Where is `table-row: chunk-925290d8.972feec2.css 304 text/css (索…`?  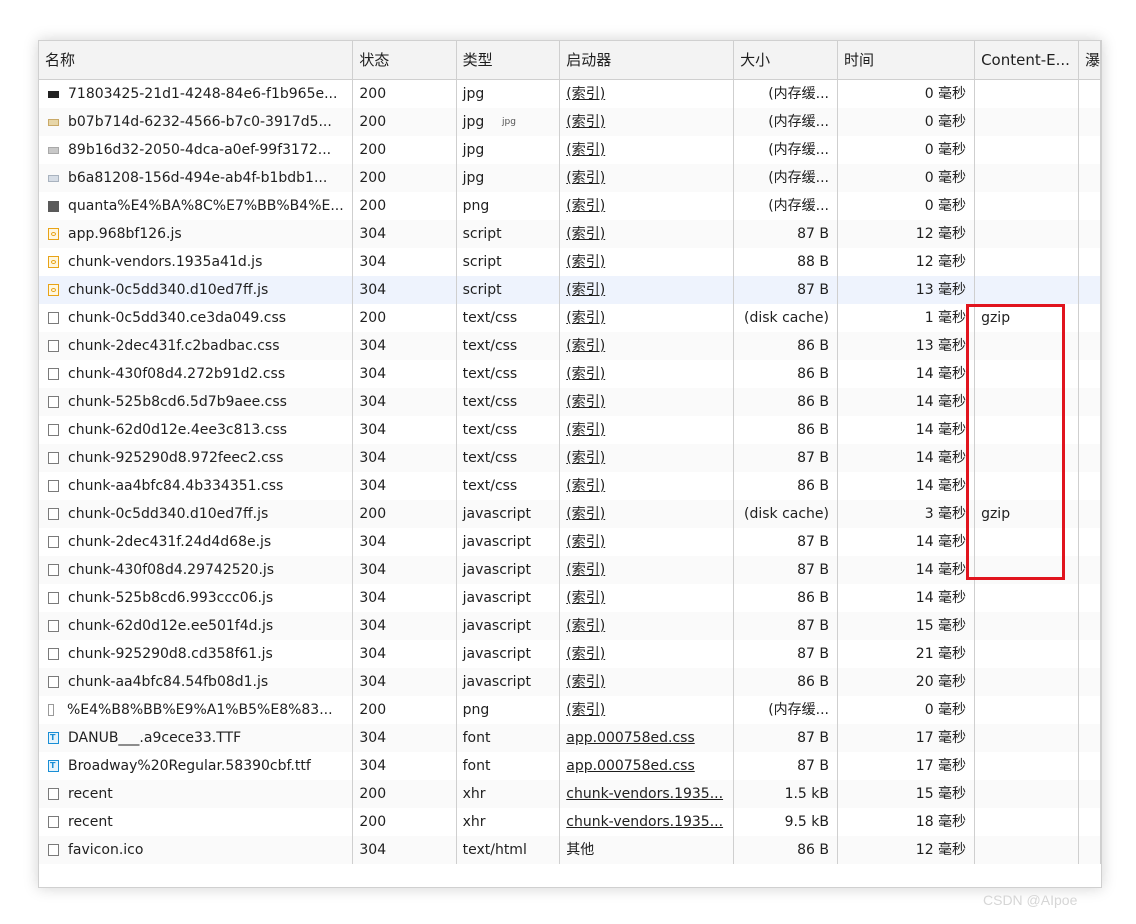 table-row: chunk-925290d8.972feec2.css 304 text/css (索… is located at coordinates (570, 458).